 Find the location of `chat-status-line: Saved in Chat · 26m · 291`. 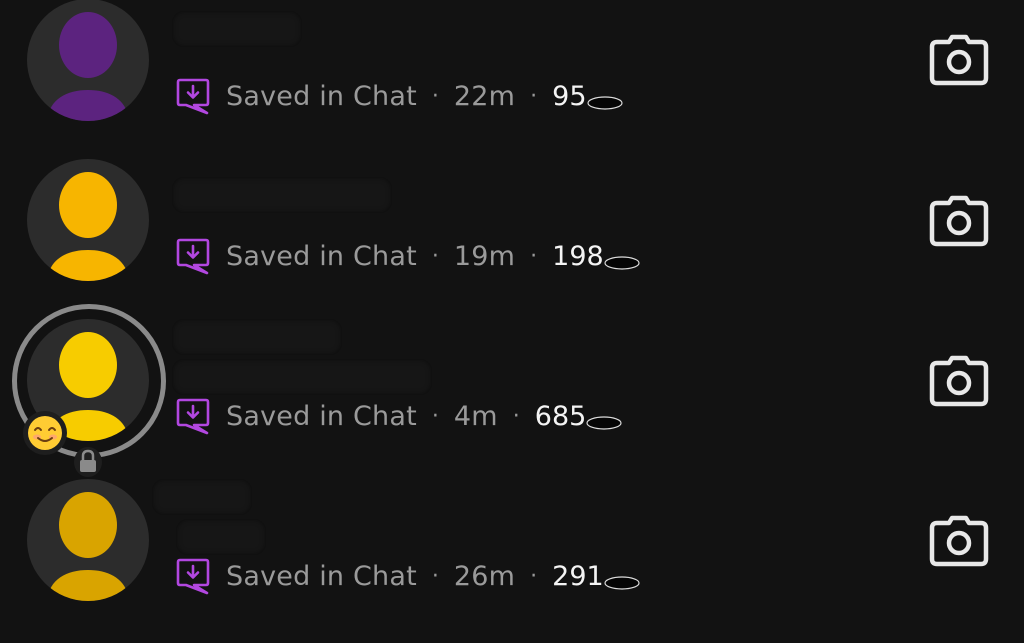

chat-status-line: Saved in Chat · 26m · 291 is located at coordinates (408, 576).